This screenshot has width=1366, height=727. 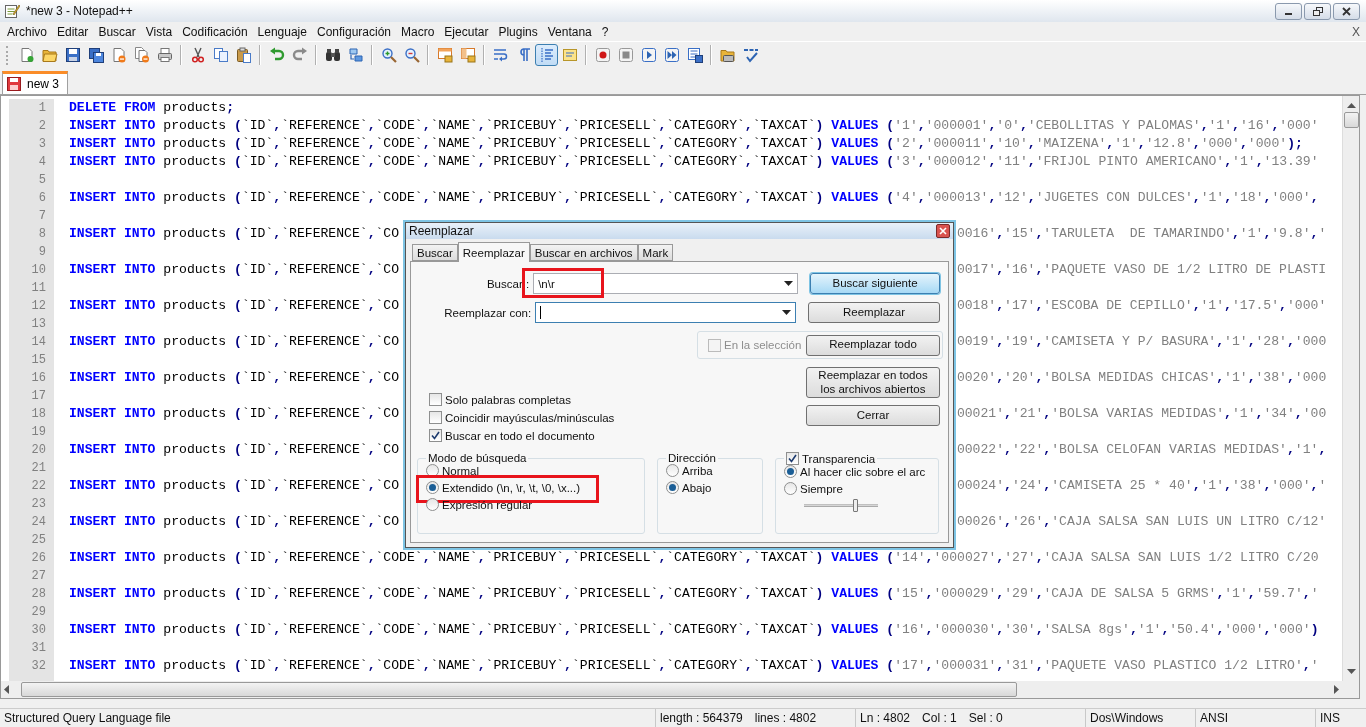 What do you see at coordinates (1214, 718) in the screenshot?
I see `status-text: ANSI` at bounding box center [1214, 718].